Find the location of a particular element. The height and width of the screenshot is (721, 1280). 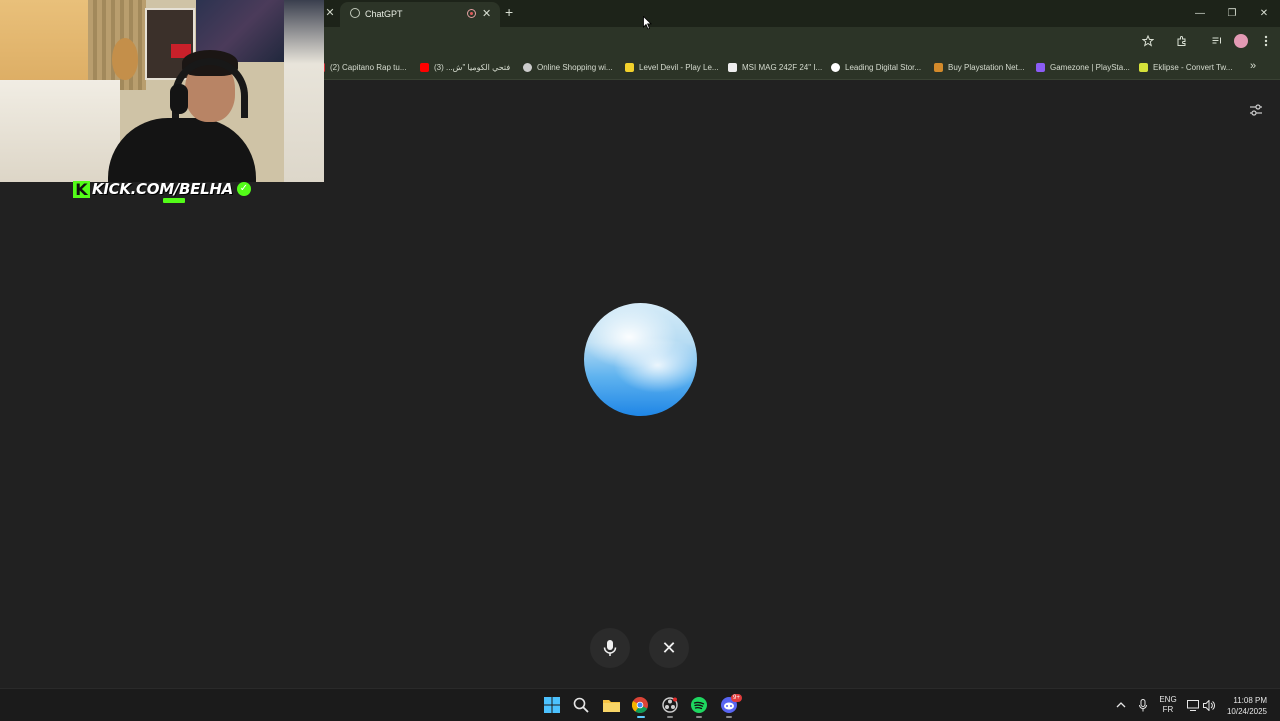

msi-icon is located at coordinates (732, 67).